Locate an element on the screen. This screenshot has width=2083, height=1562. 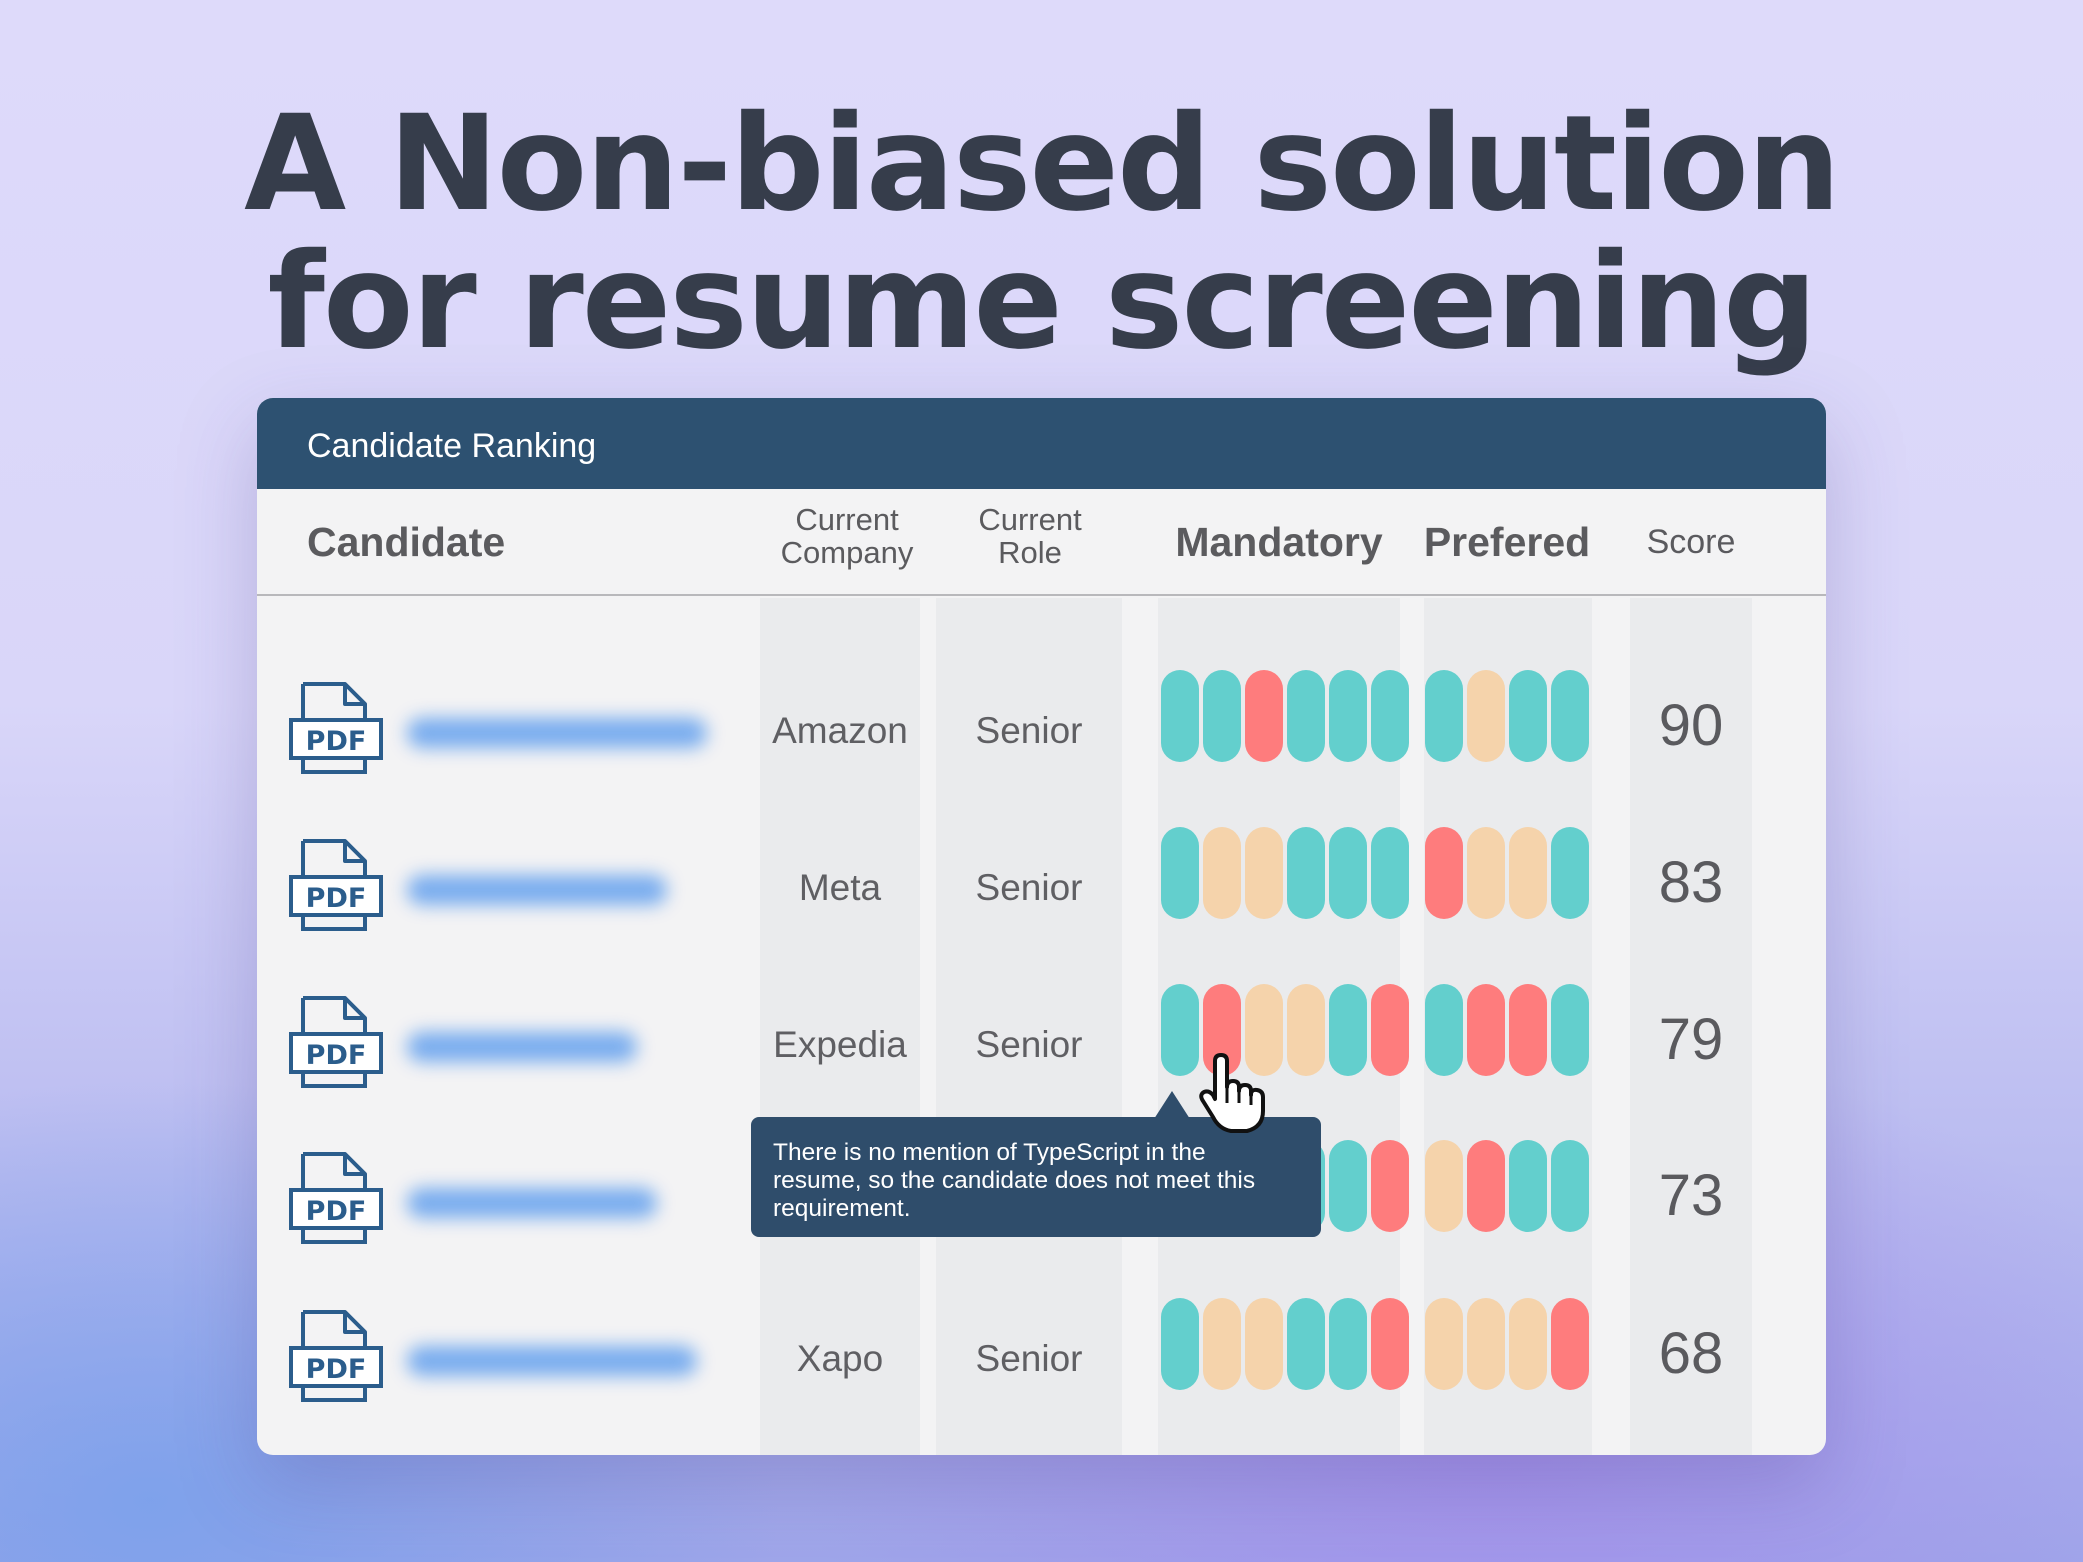
column-header-role: Current Role is located at coordinates (1030, 536).